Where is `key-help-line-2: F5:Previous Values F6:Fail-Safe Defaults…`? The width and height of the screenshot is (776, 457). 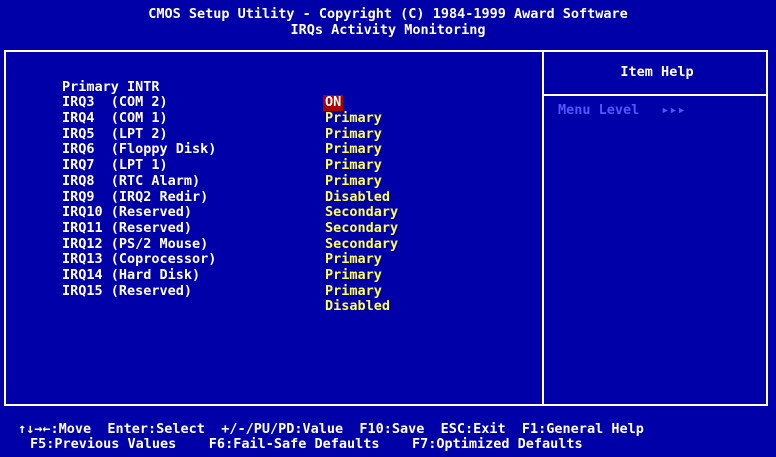
key-help-line-2: F5:Previous Values F6:Fail-Safe Defaults… is located at coordinates (306, 444).